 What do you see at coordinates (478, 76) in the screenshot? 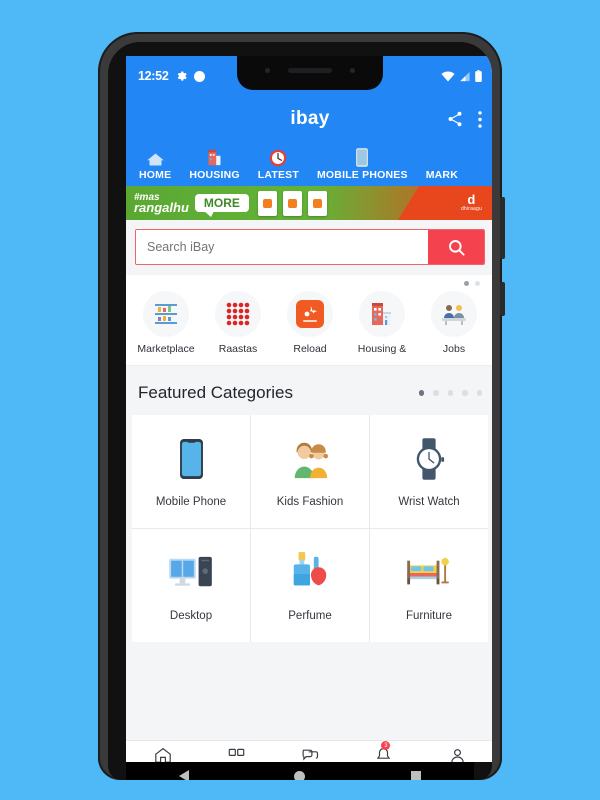
I see `battery-icon` at bounding box center [478, 76].